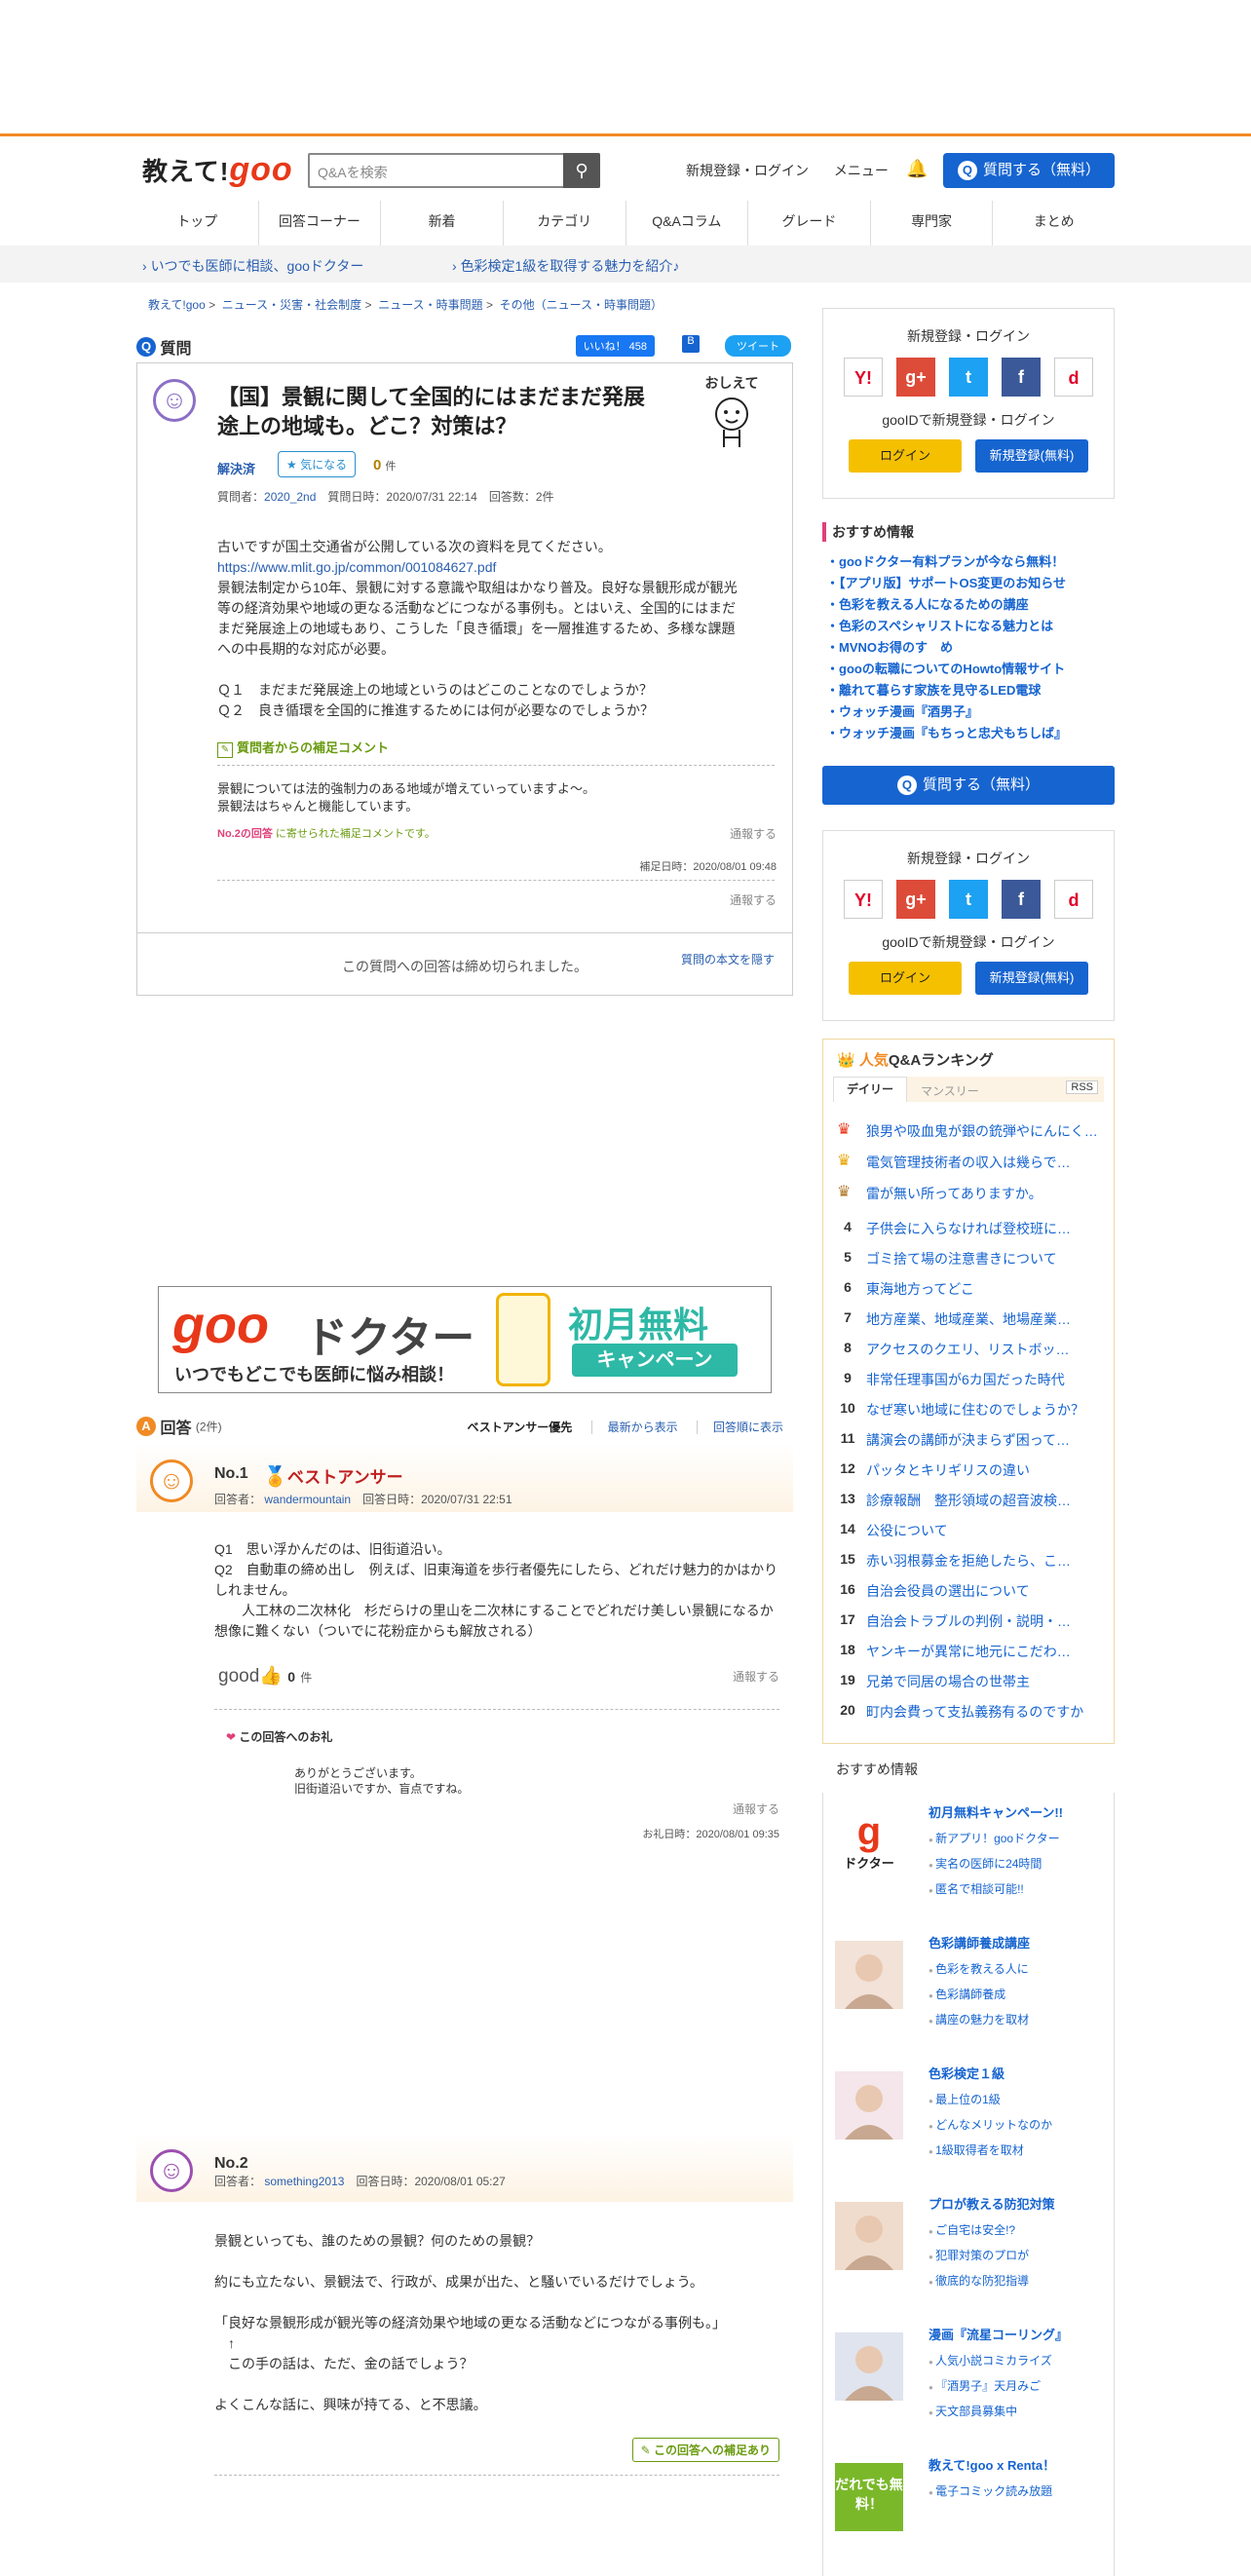 This screenshot has height=2576, width=1251. What do you see at coordinates (968, 648) in the screenshot?
I see `recommend-item: ・MVNOお得のす め` at bounding box center [968, 648].